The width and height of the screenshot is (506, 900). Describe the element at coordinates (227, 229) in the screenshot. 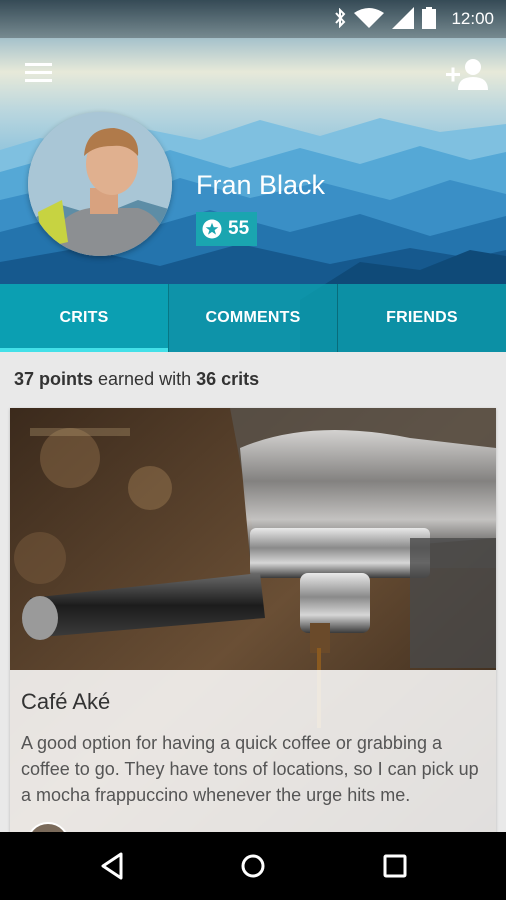

I see `score-badge: 55` at that location.